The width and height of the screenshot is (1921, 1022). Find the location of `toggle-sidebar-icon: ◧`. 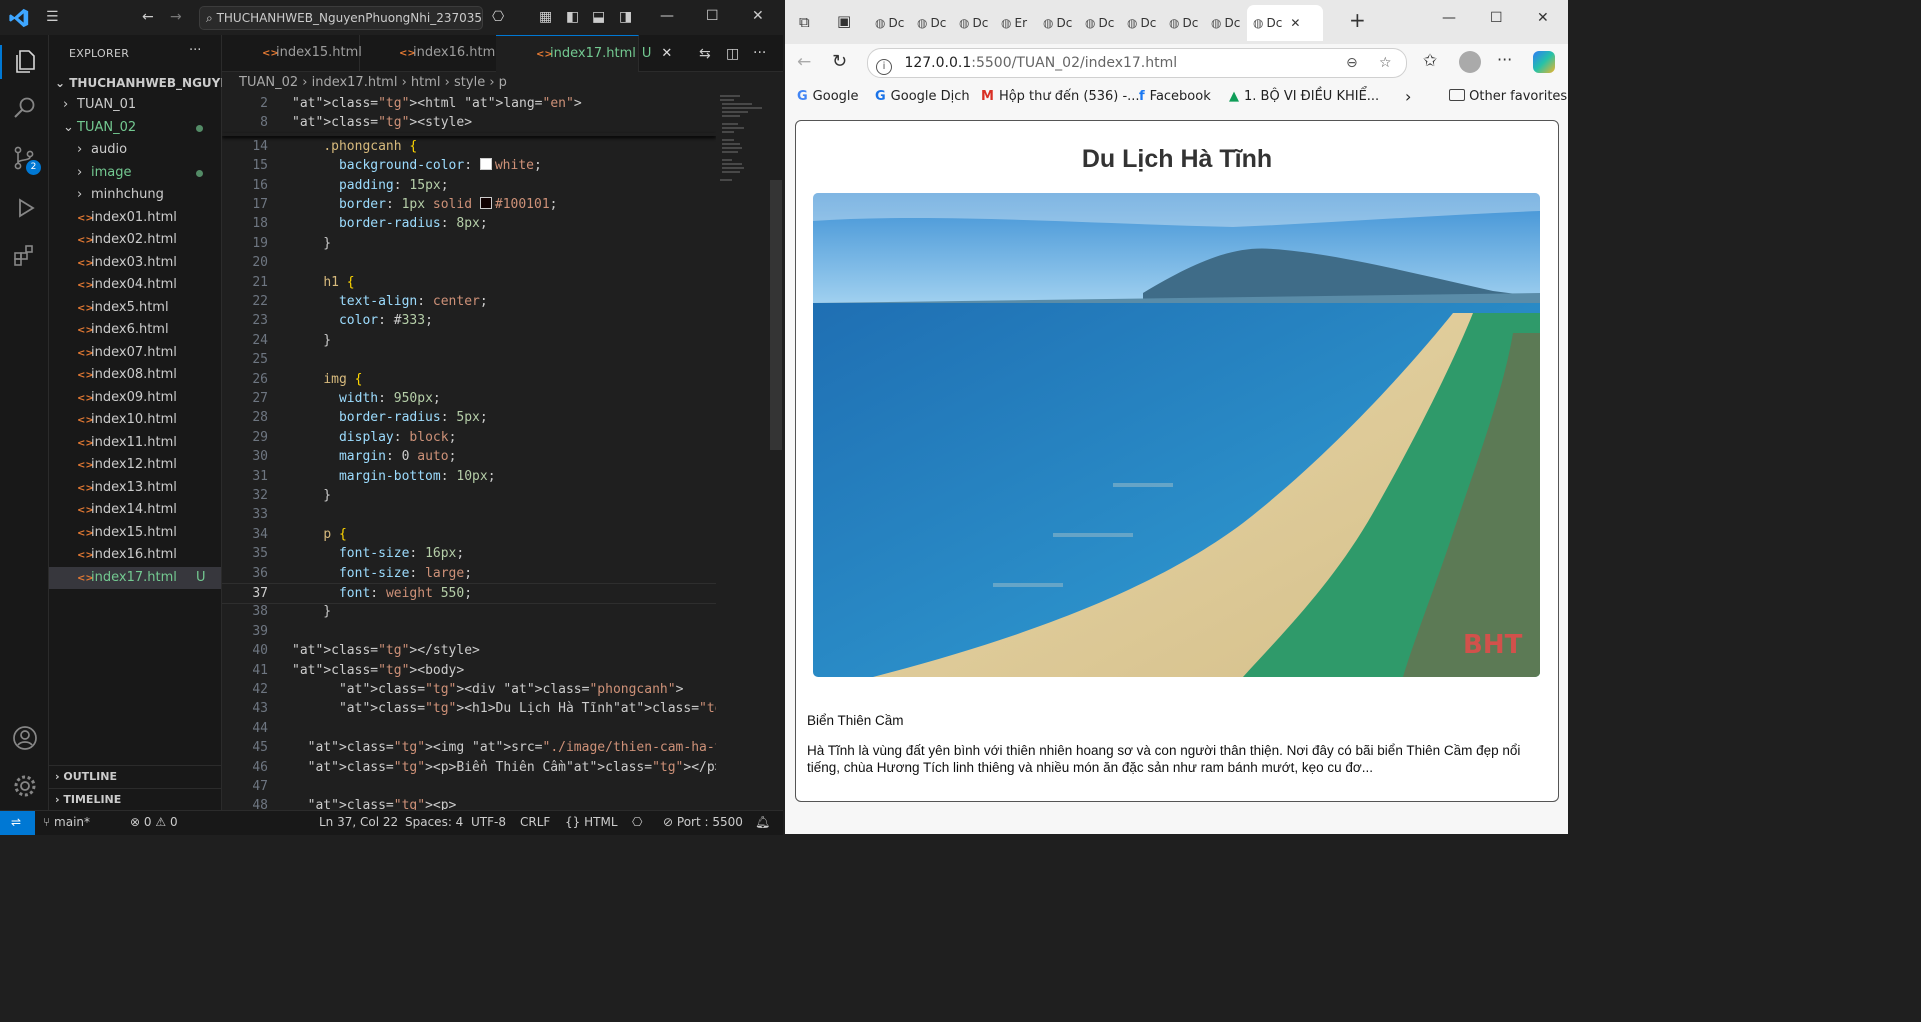

toggle-sidebar-icon: ◧ is located at coordinates (572, 17).